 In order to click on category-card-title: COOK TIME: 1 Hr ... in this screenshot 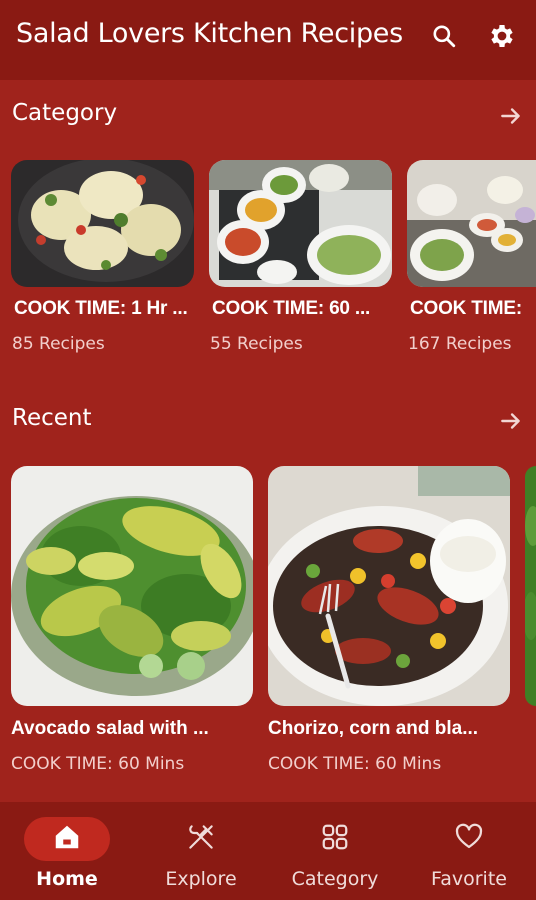, I will do `click(101, 308)`.